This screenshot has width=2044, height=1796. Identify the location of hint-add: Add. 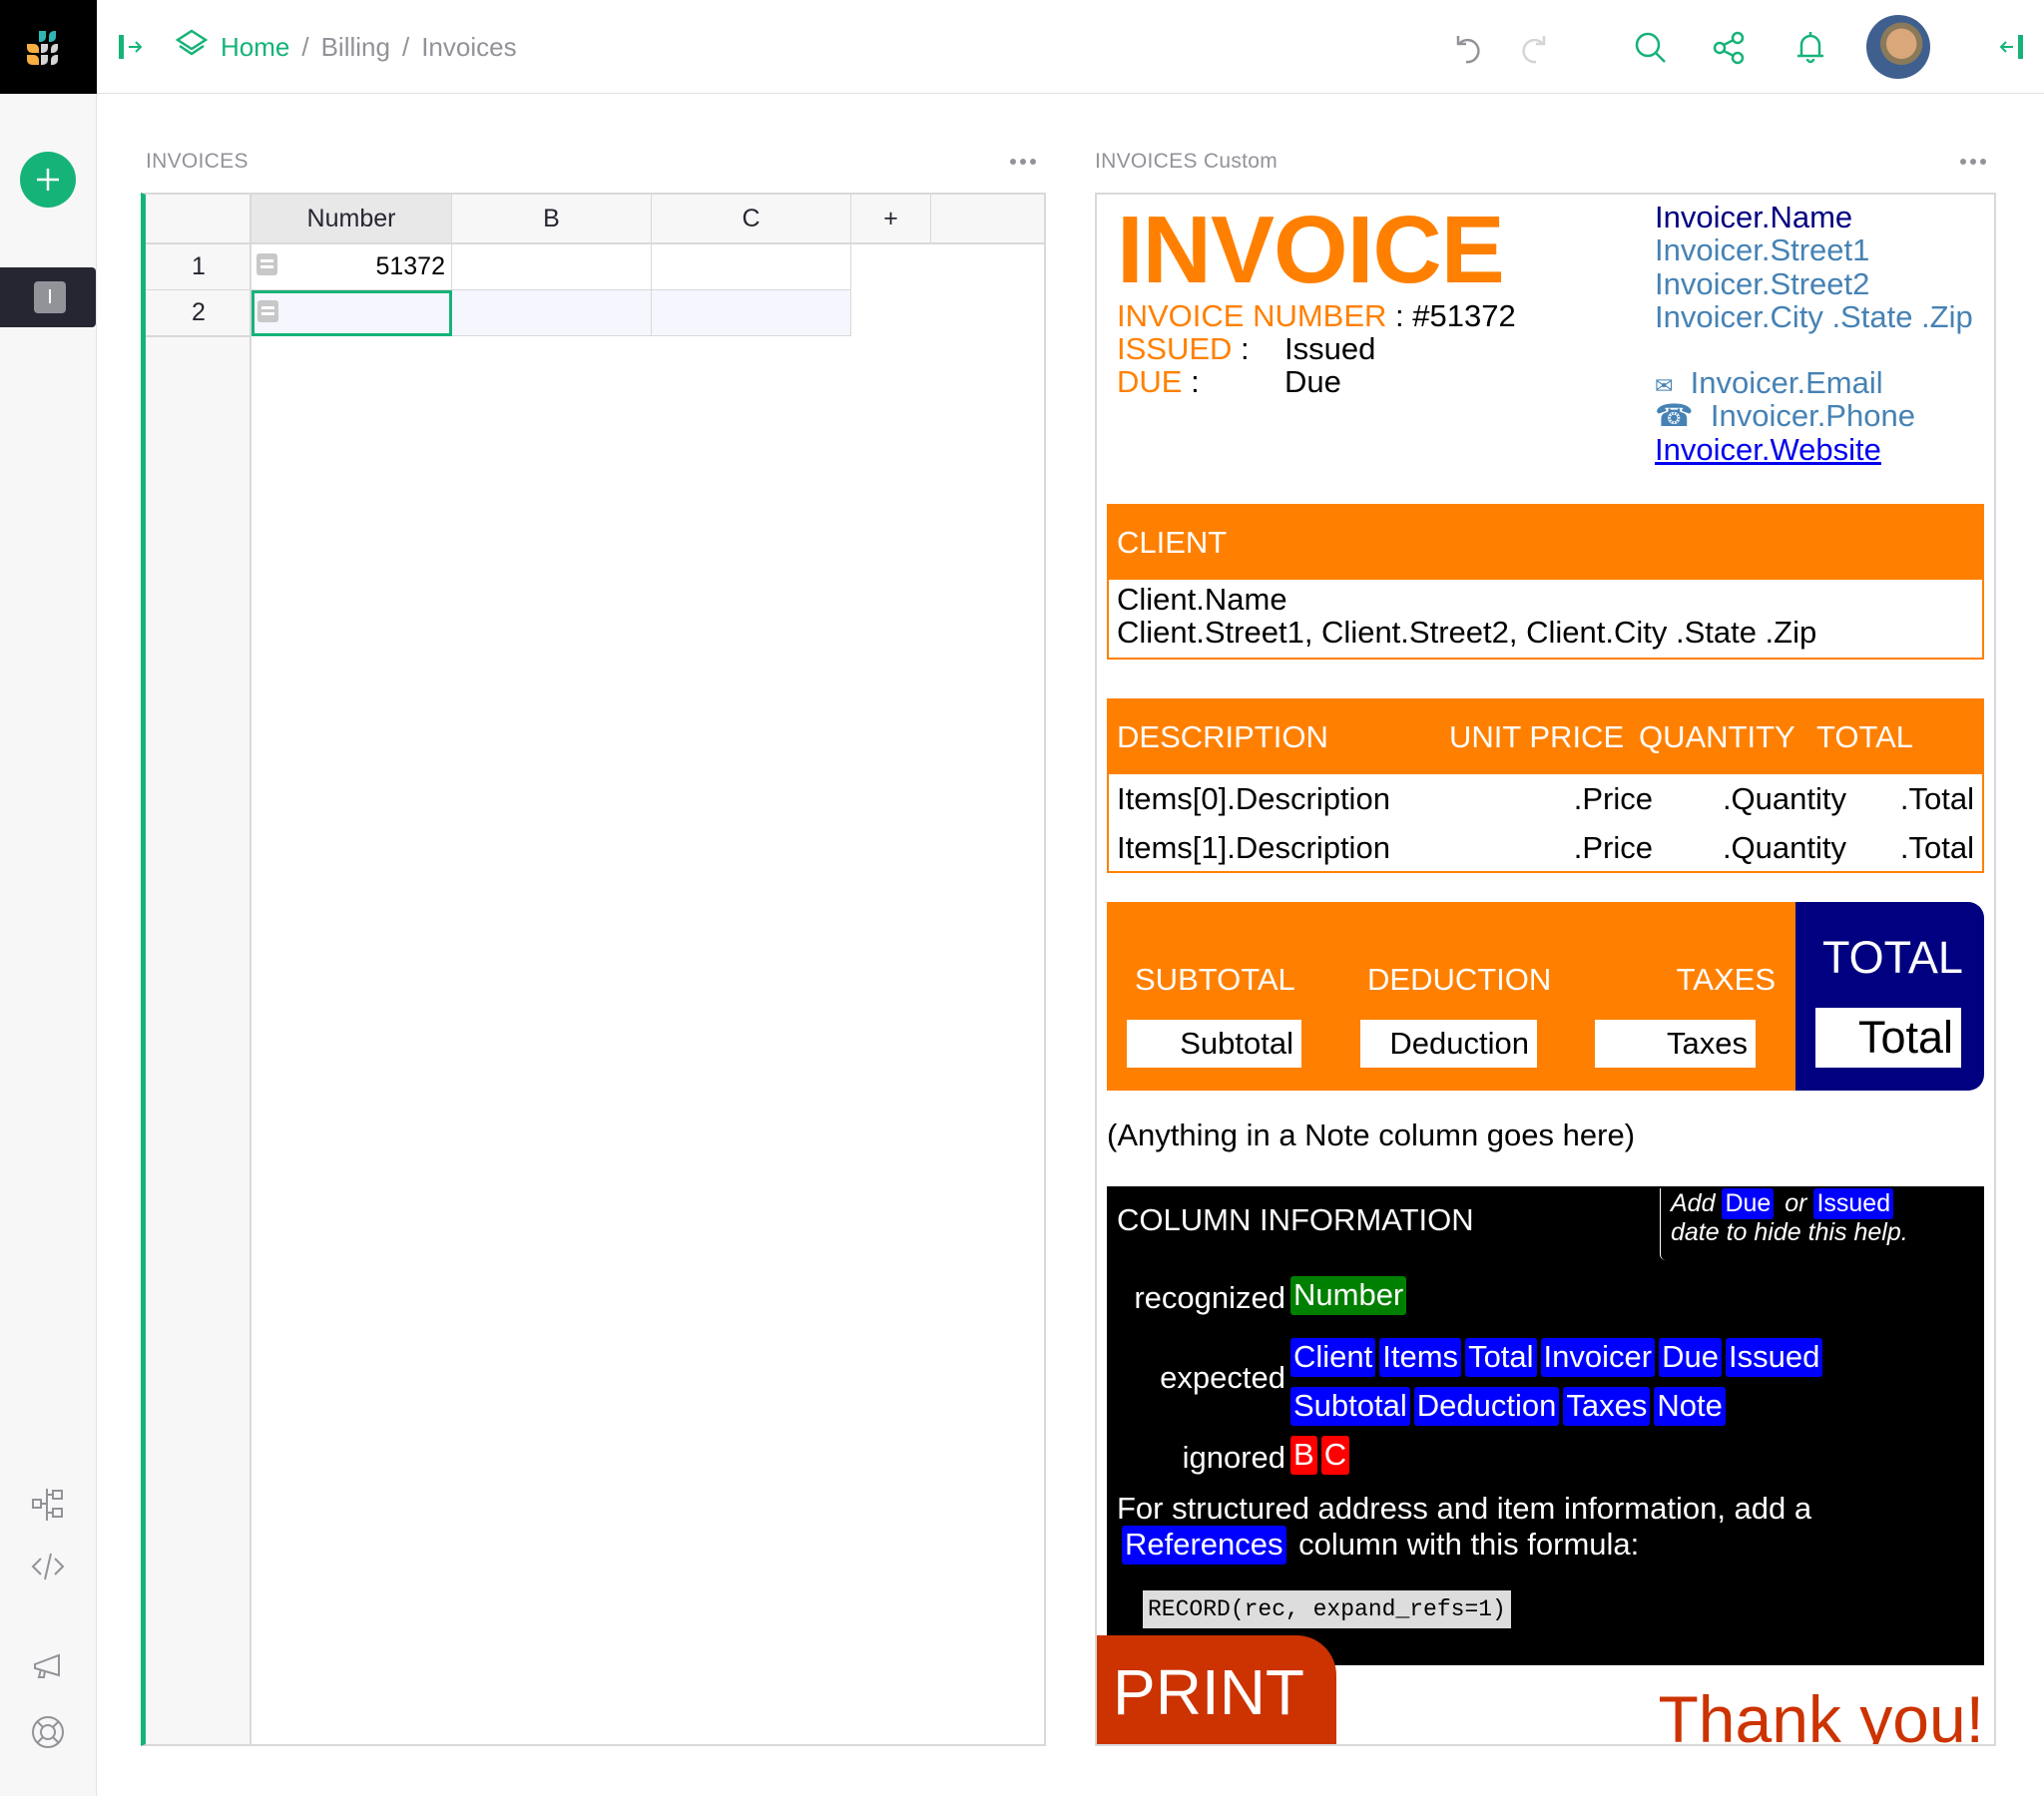
(1693, 1203).